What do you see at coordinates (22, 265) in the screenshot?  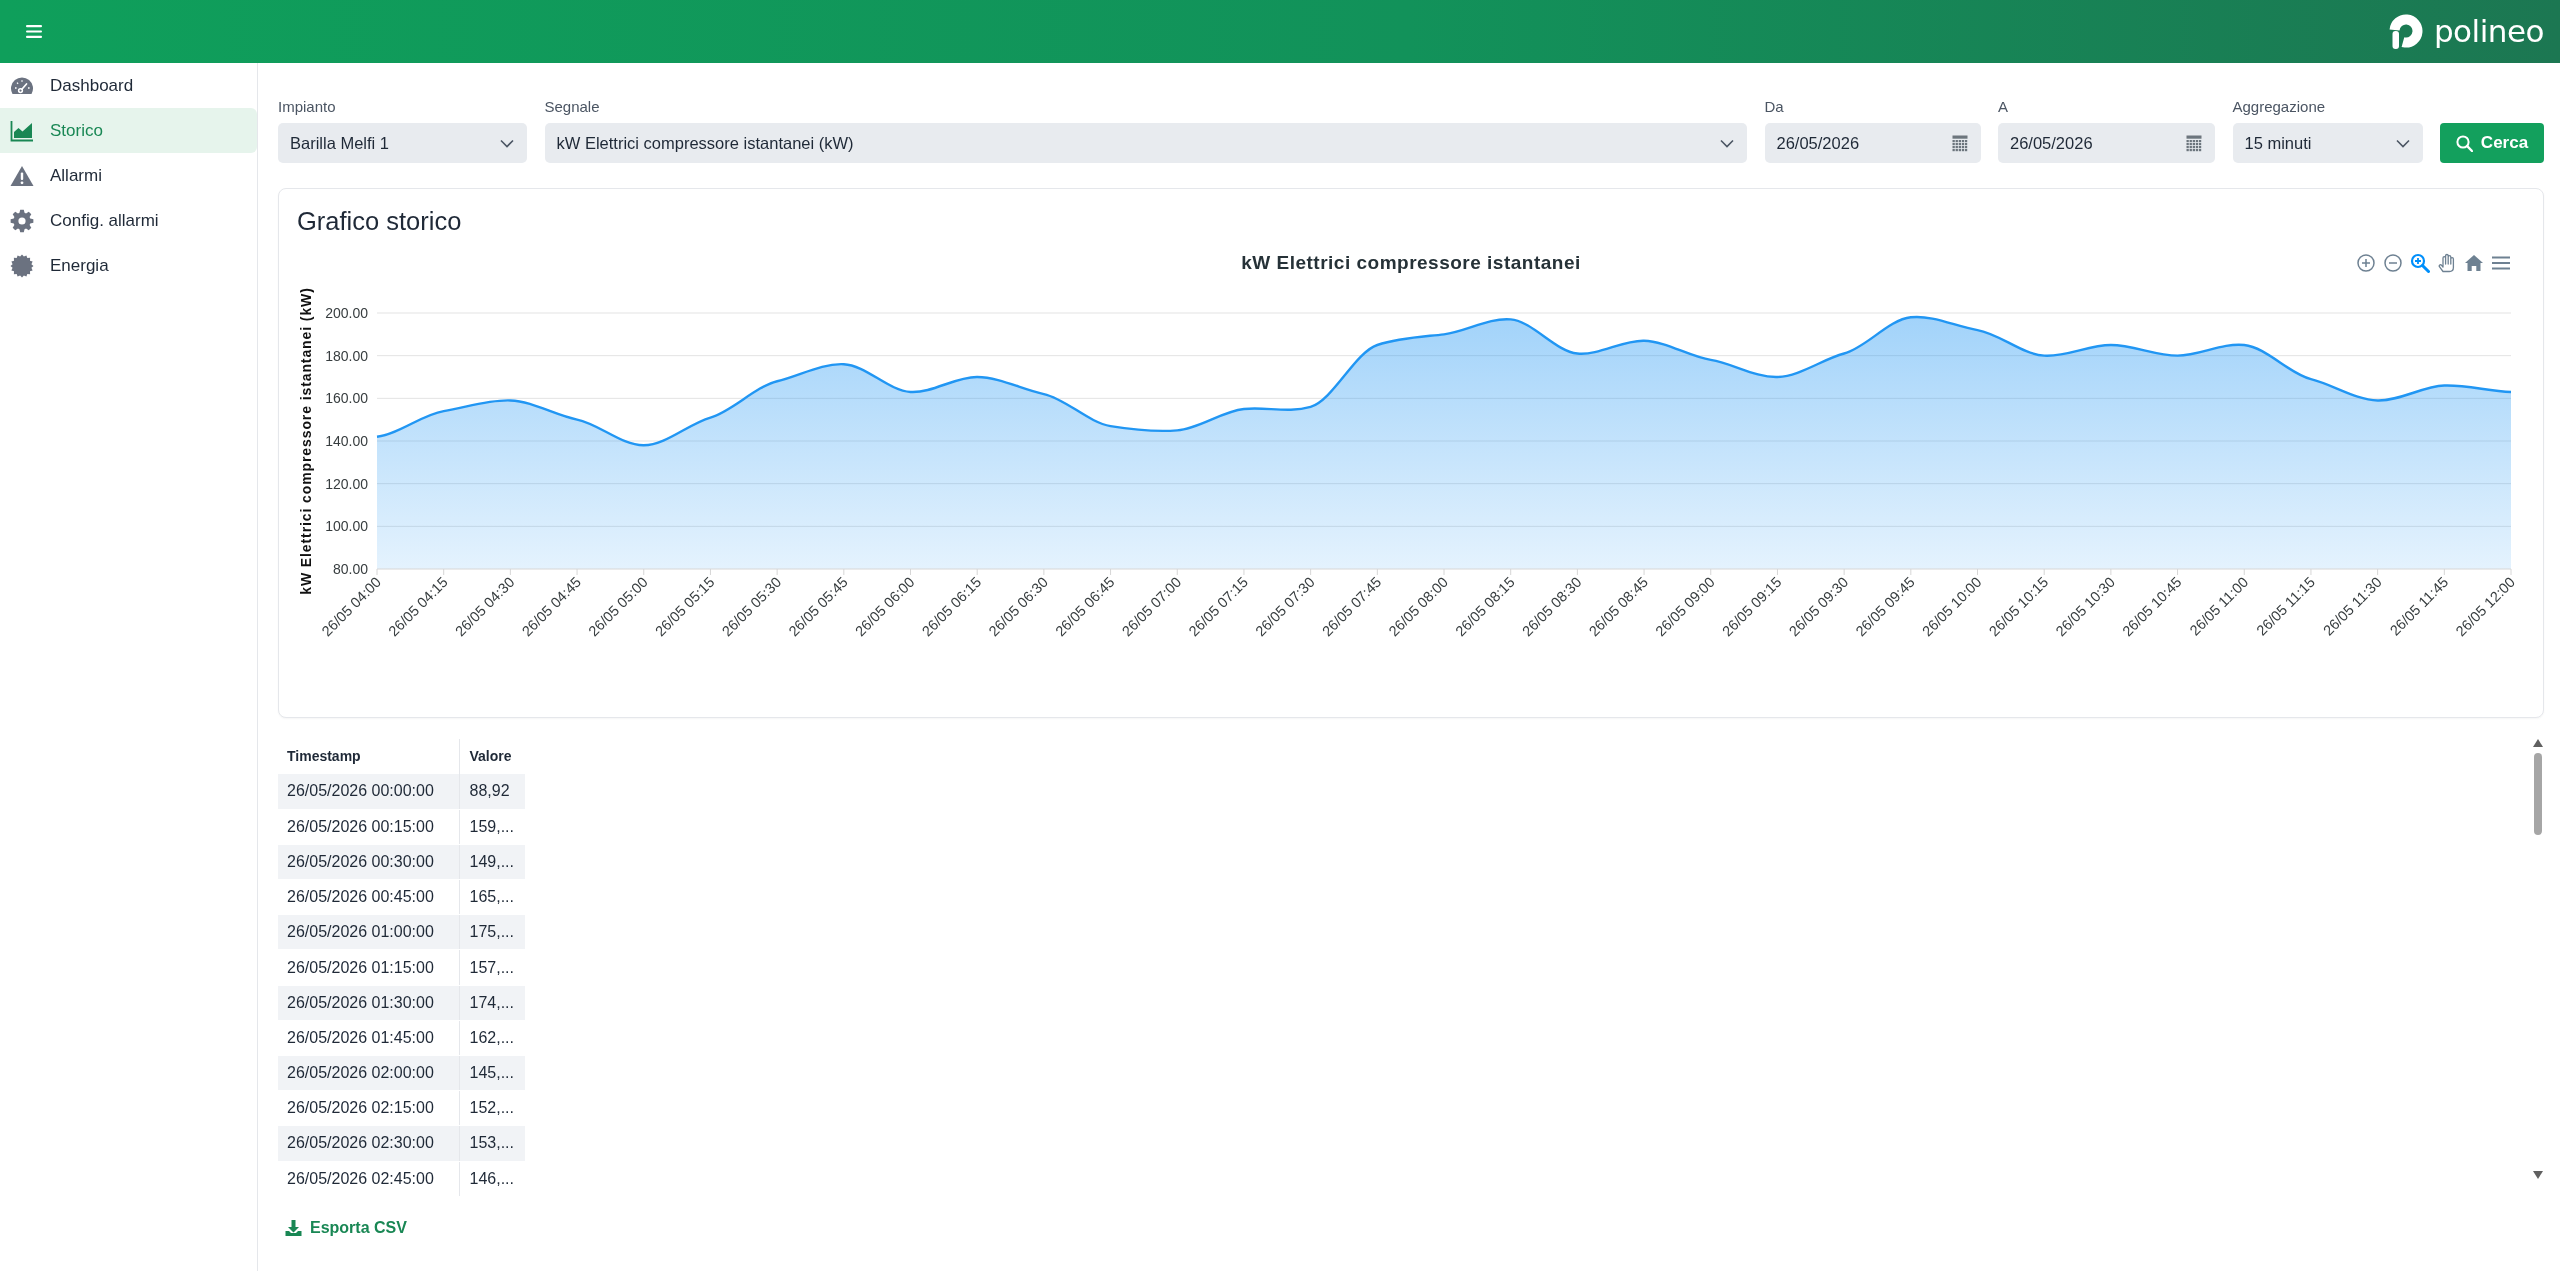 I see `badge-icon` at bounding box center [22, 265].